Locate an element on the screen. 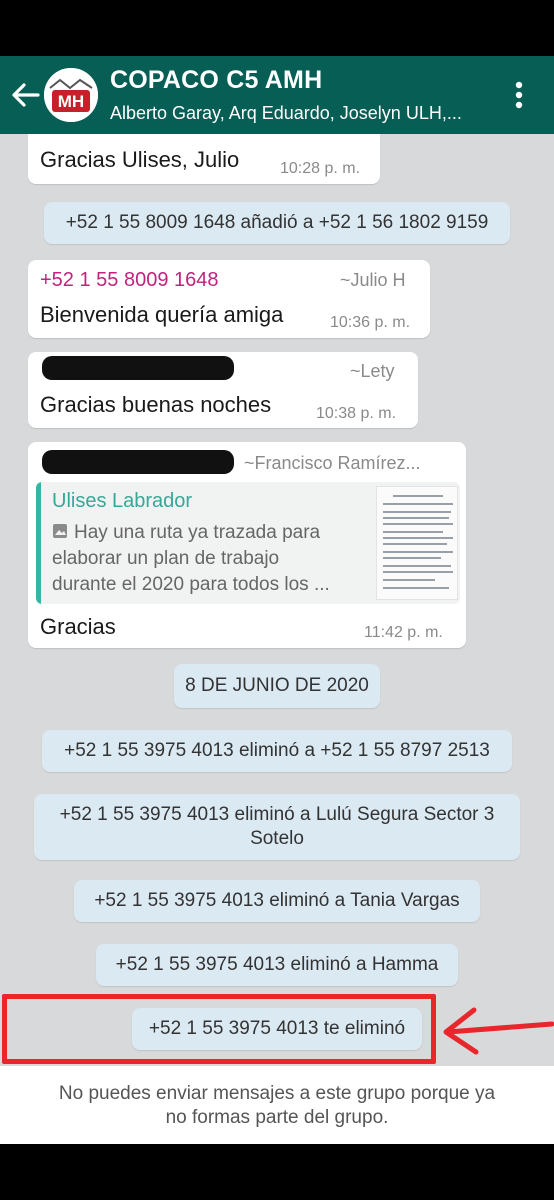  message-text: Gracias buenas noches is located at coordinates (156, 404).